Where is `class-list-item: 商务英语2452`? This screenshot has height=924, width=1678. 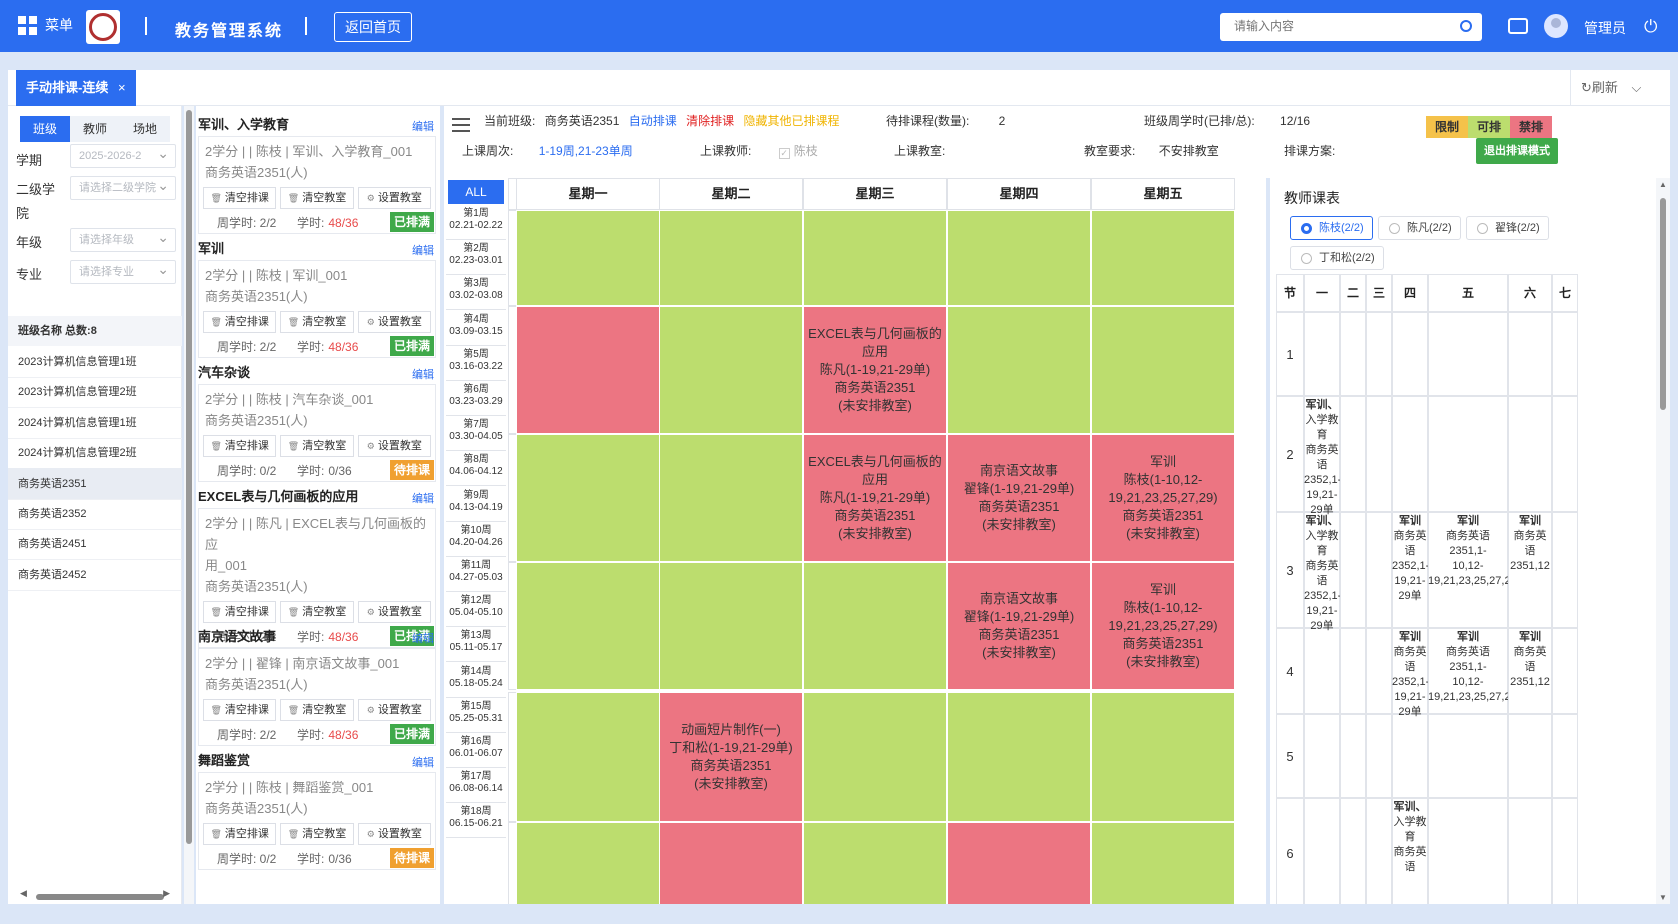
class-list-item: 商务英语2452 is located at coordinates (95, 575).